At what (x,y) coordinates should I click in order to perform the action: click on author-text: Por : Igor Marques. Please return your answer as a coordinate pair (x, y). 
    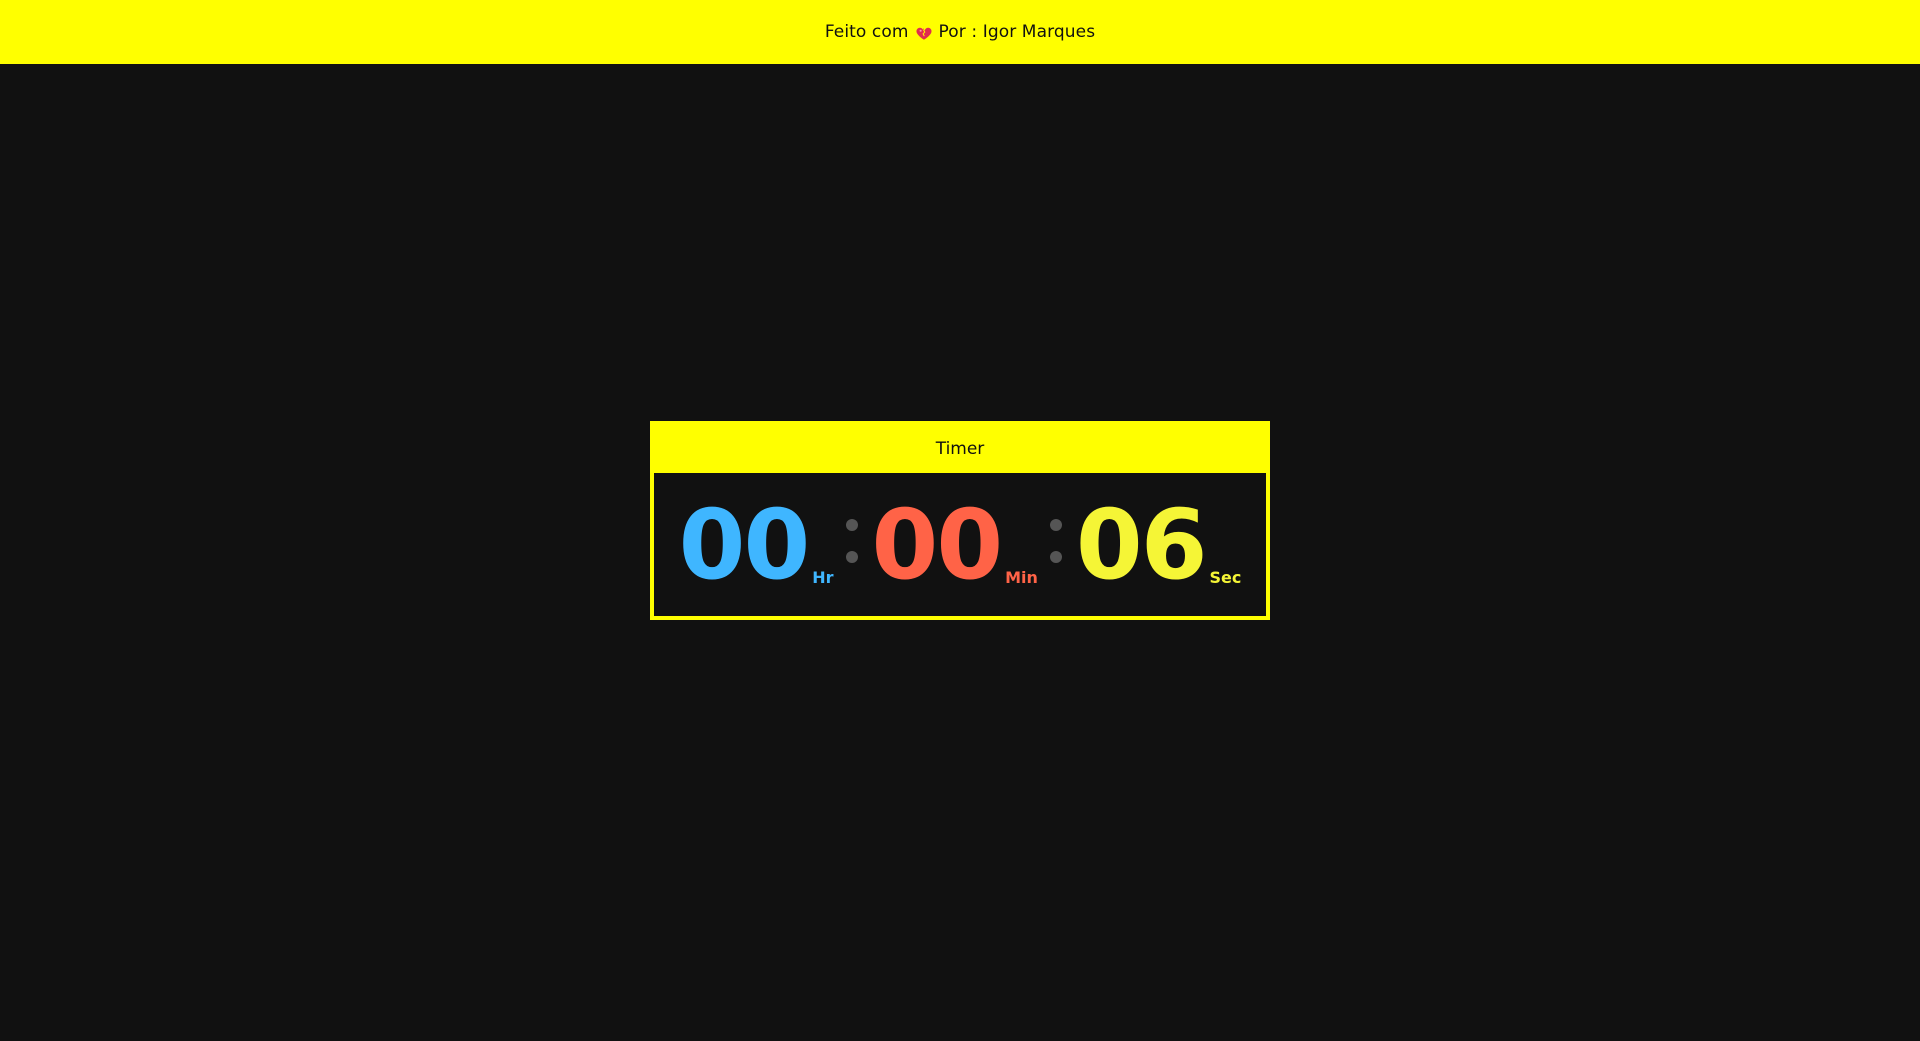
    Looking at the image, I should click on (1017, 32).